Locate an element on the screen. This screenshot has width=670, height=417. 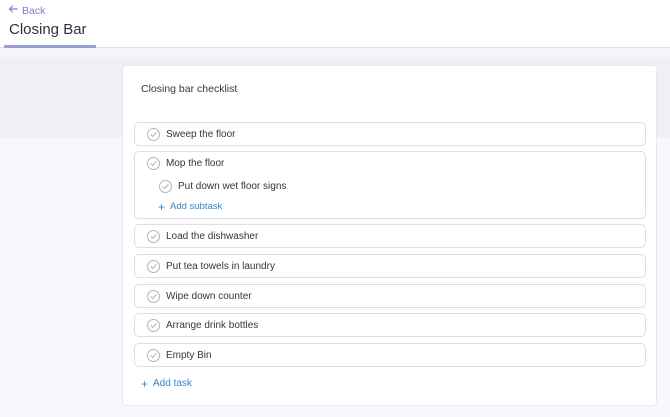
task-label: Arrange drink bottles is located at coordinates (212, 325).